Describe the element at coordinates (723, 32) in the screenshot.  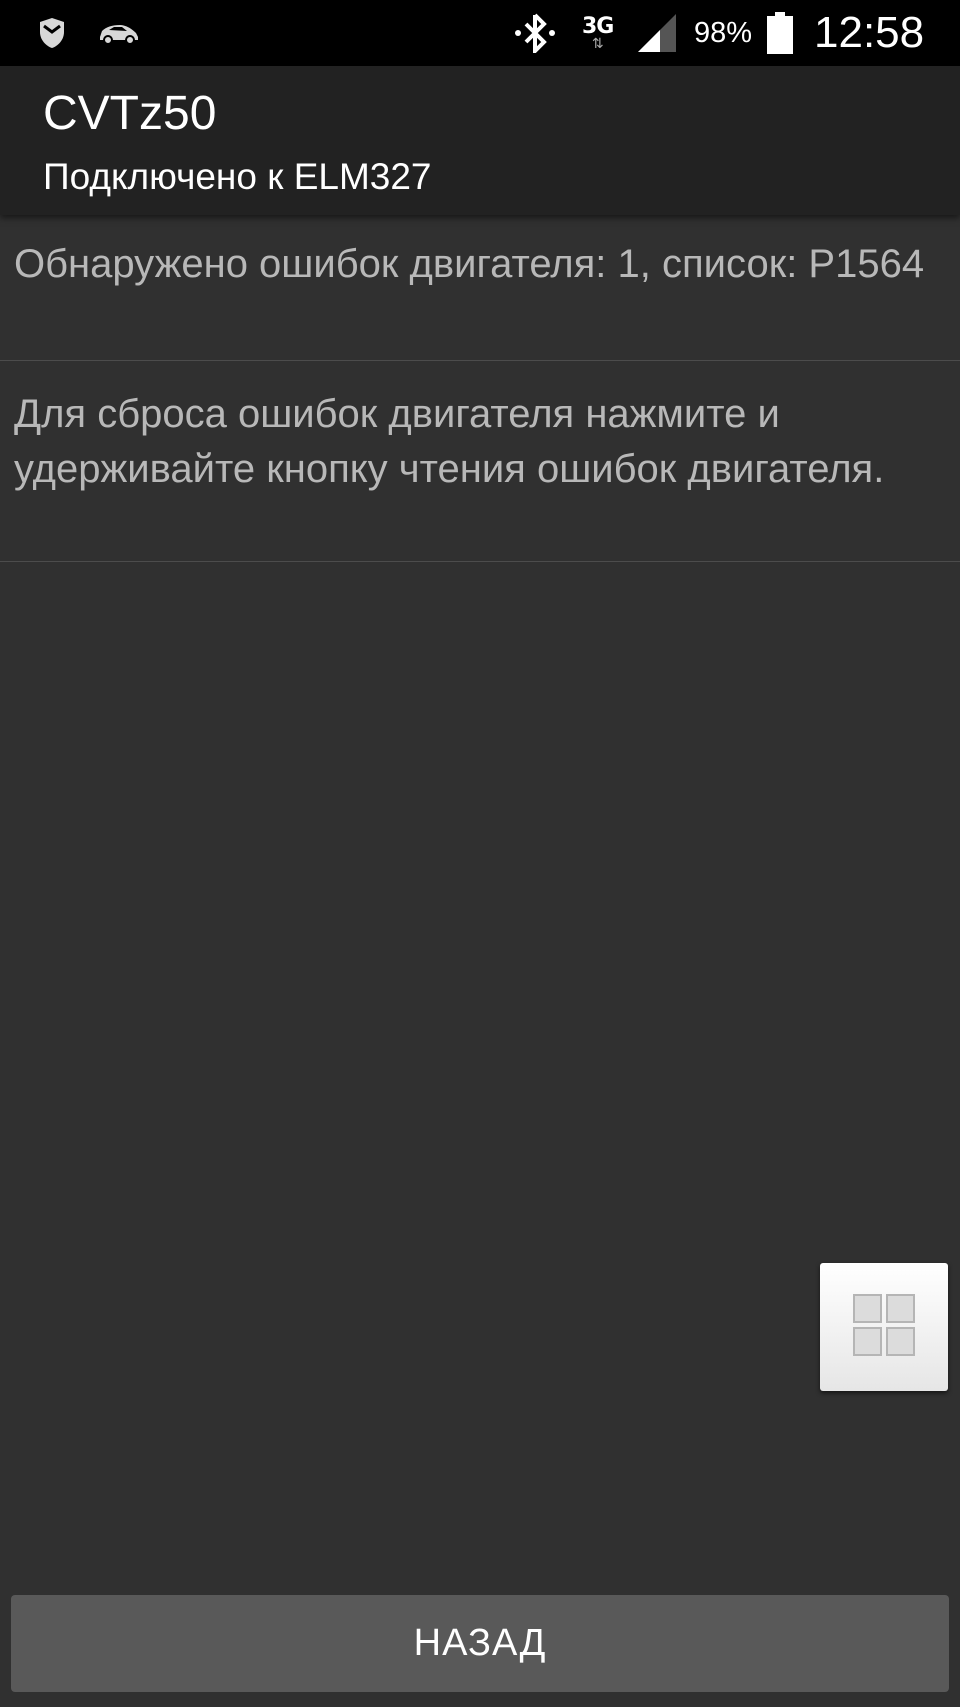
I see `battery-percent: 98%` at that location.